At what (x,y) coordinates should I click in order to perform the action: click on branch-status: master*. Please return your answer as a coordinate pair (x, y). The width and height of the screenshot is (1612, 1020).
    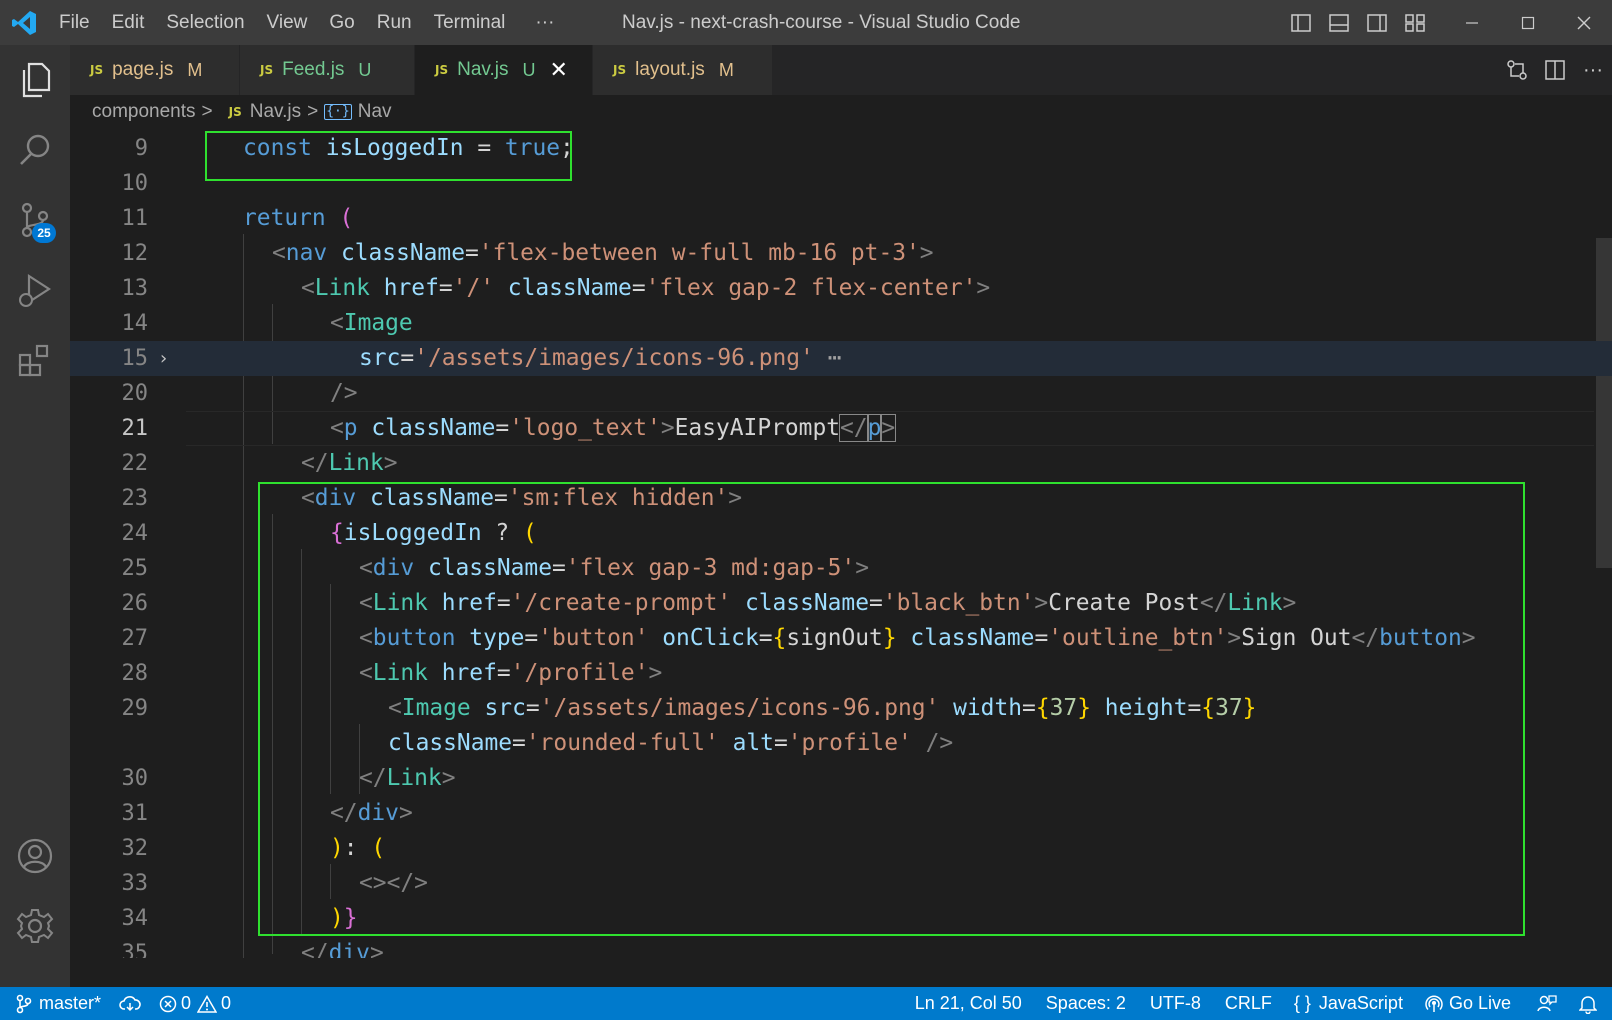
    Looking at the image, I should click on (55, 1003).